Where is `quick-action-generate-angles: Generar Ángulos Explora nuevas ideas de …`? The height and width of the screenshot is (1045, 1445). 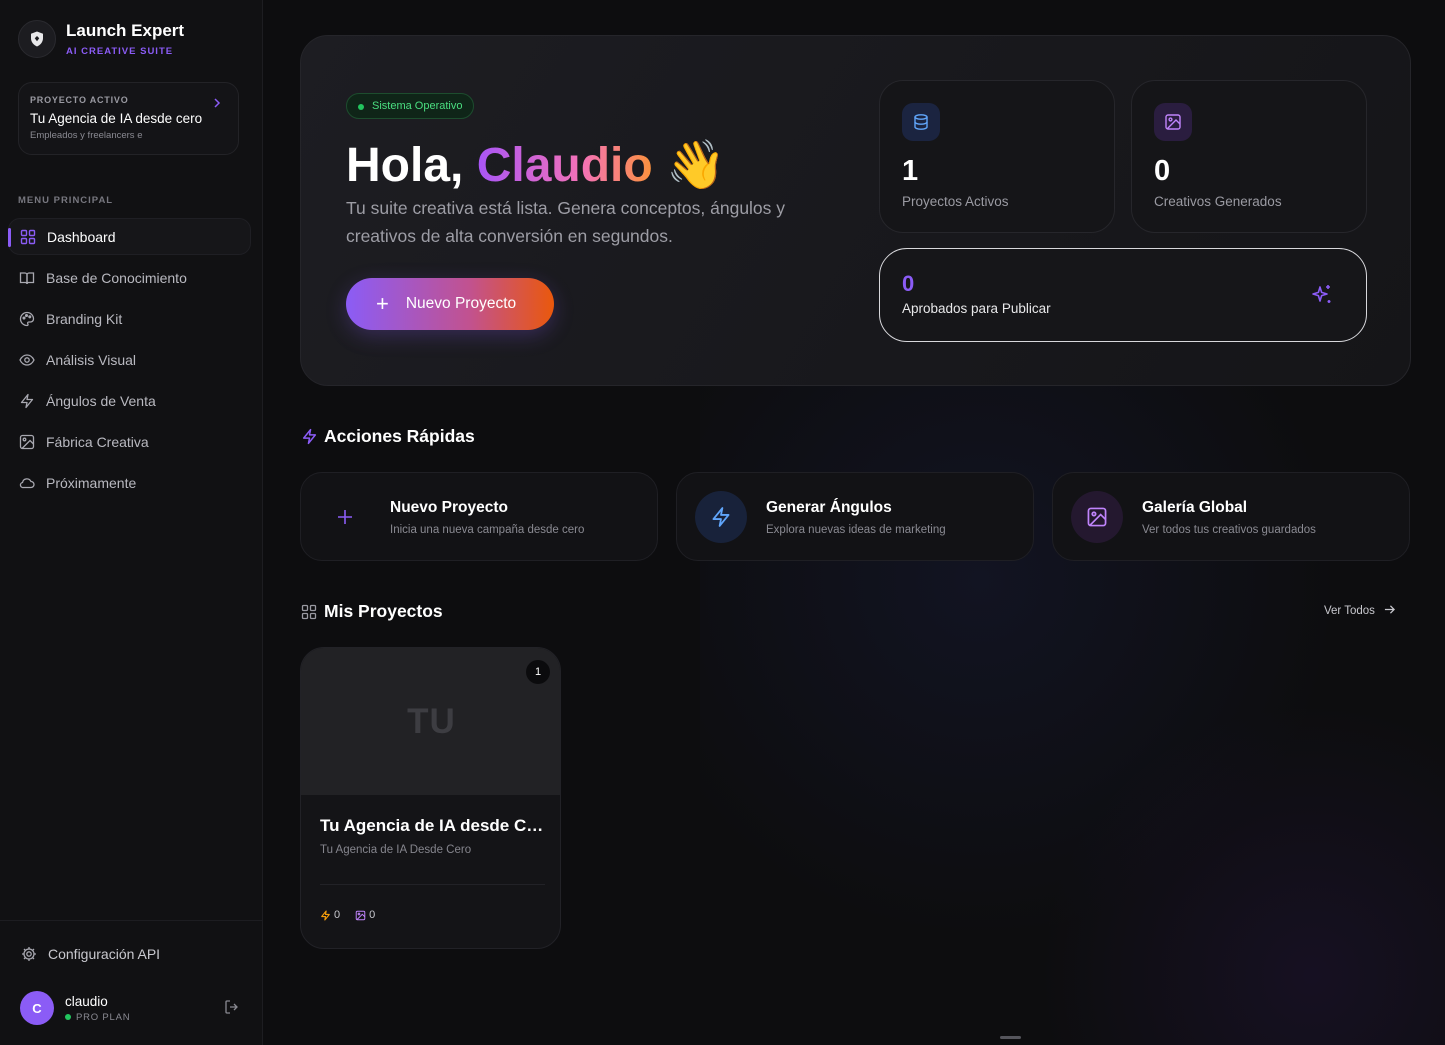
quick-action-generate-angles: Generar Ángulos Explora nuevas ideas de … is located at coordinates (855, 516).